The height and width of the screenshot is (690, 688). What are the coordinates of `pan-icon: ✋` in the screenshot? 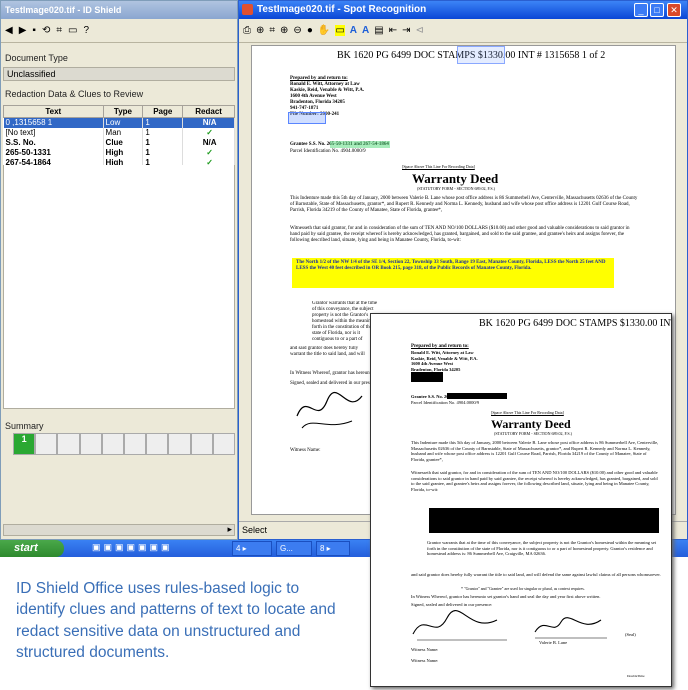 It's located at (324, 30).